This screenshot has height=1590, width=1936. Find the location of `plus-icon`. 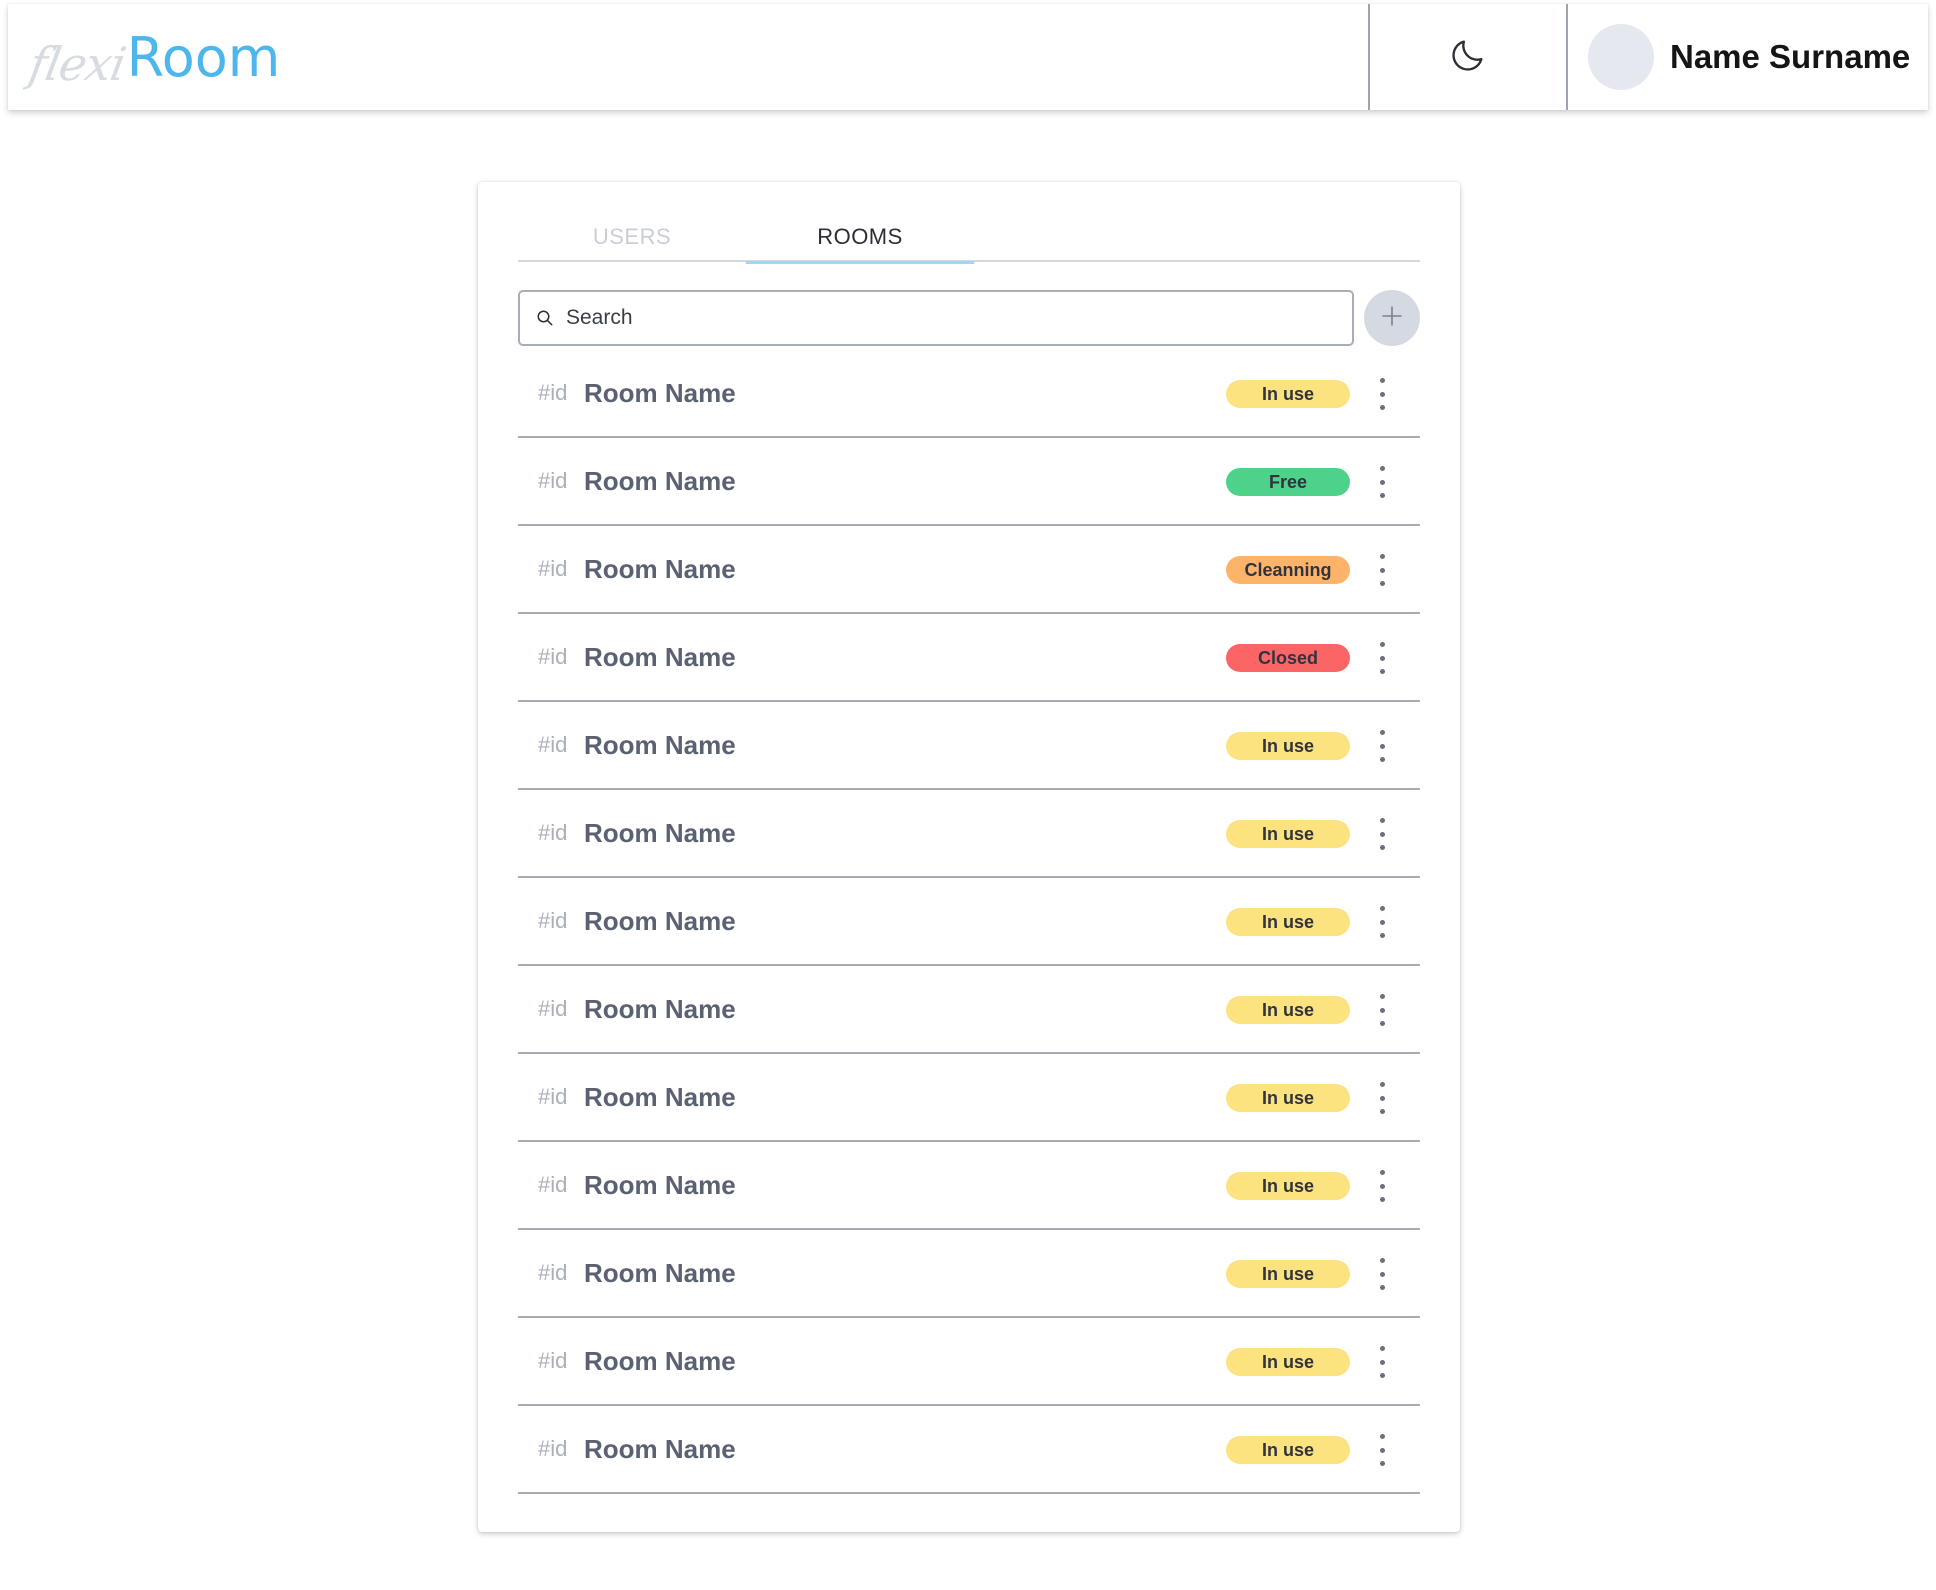

plus-icon is located at coordinates (1392, 318).